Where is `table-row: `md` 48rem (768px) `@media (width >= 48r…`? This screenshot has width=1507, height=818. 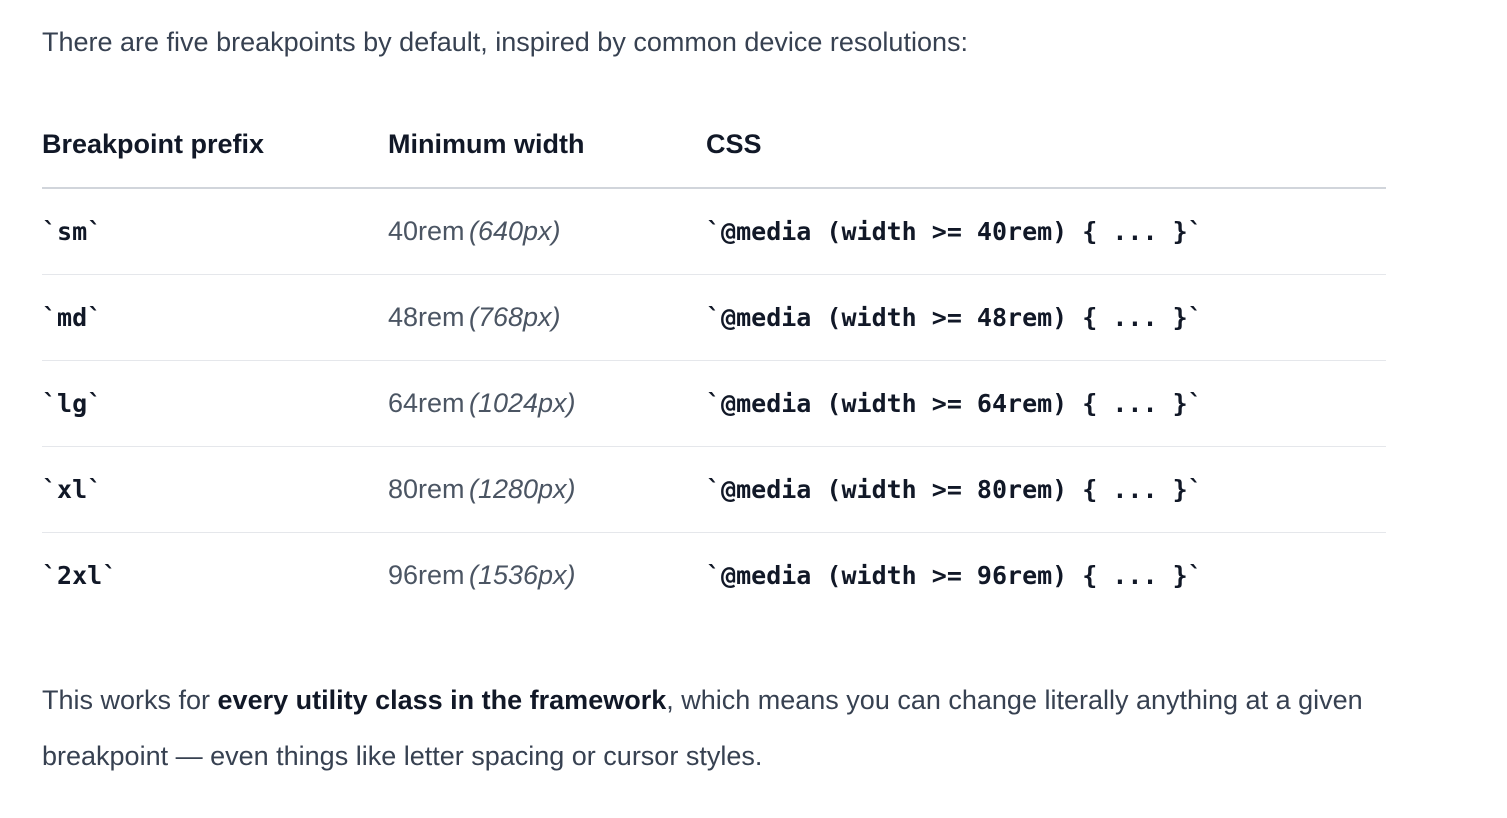 table-row: `md` 48rem (768px) `@media (width >= 48r… is located at coordinates (714, 317).